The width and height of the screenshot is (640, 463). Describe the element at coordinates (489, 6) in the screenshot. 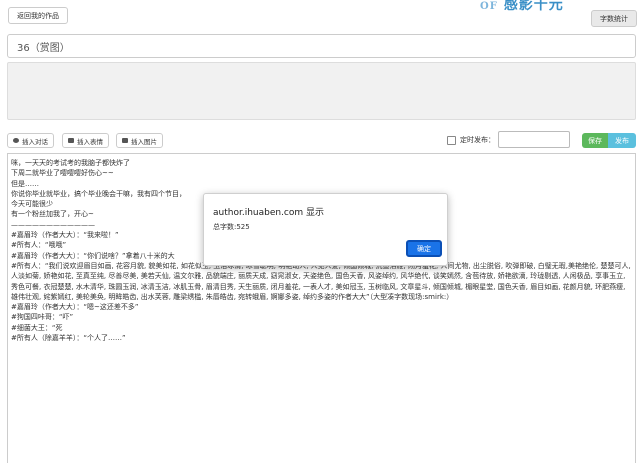

I see `logo-prefix-mark: OF` at that location.